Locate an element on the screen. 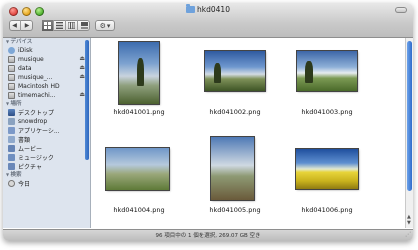 This screenshot has width=418, height=250. sidebar-item-documents: 書類 is located at coordinates (46, 139).